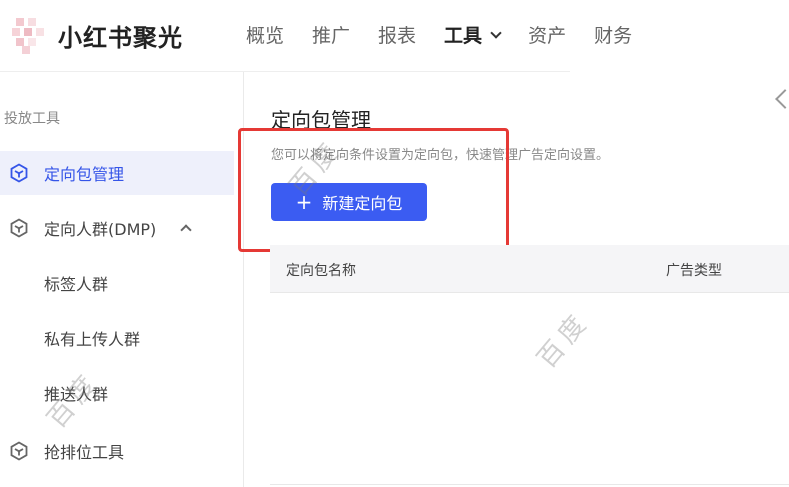 The width and height of the screenshot is (789, 487). Describe the element at coordinates (76, 284) in the screenshot. I see `sidebar-item-label: 标签人群` at that location.